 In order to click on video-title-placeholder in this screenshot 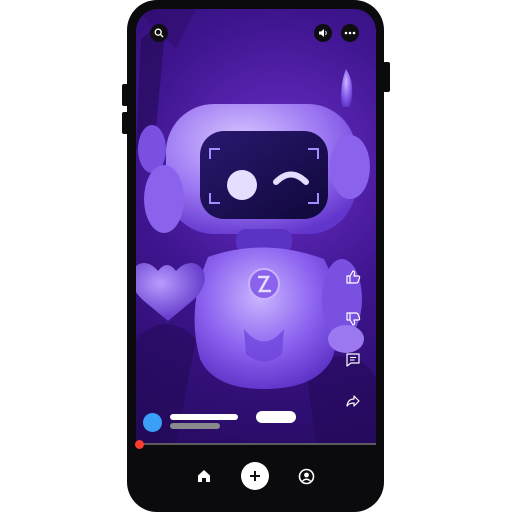, I will do `click(195, 426)`.